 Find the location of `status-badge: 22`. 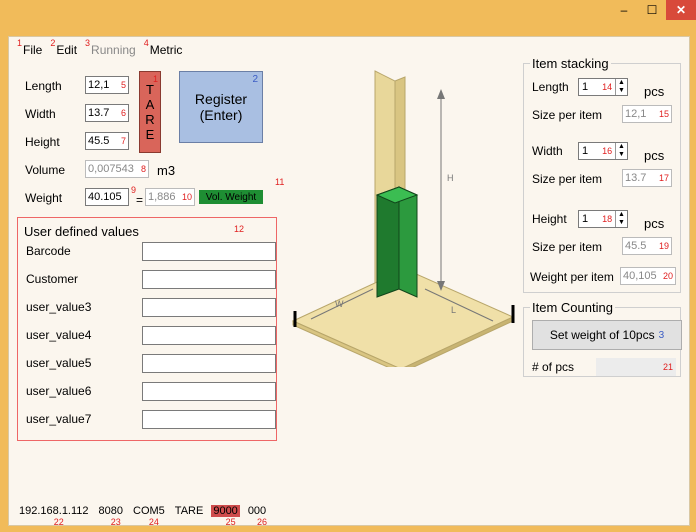

status-badge: 22 is located at coordinates (58, 522).